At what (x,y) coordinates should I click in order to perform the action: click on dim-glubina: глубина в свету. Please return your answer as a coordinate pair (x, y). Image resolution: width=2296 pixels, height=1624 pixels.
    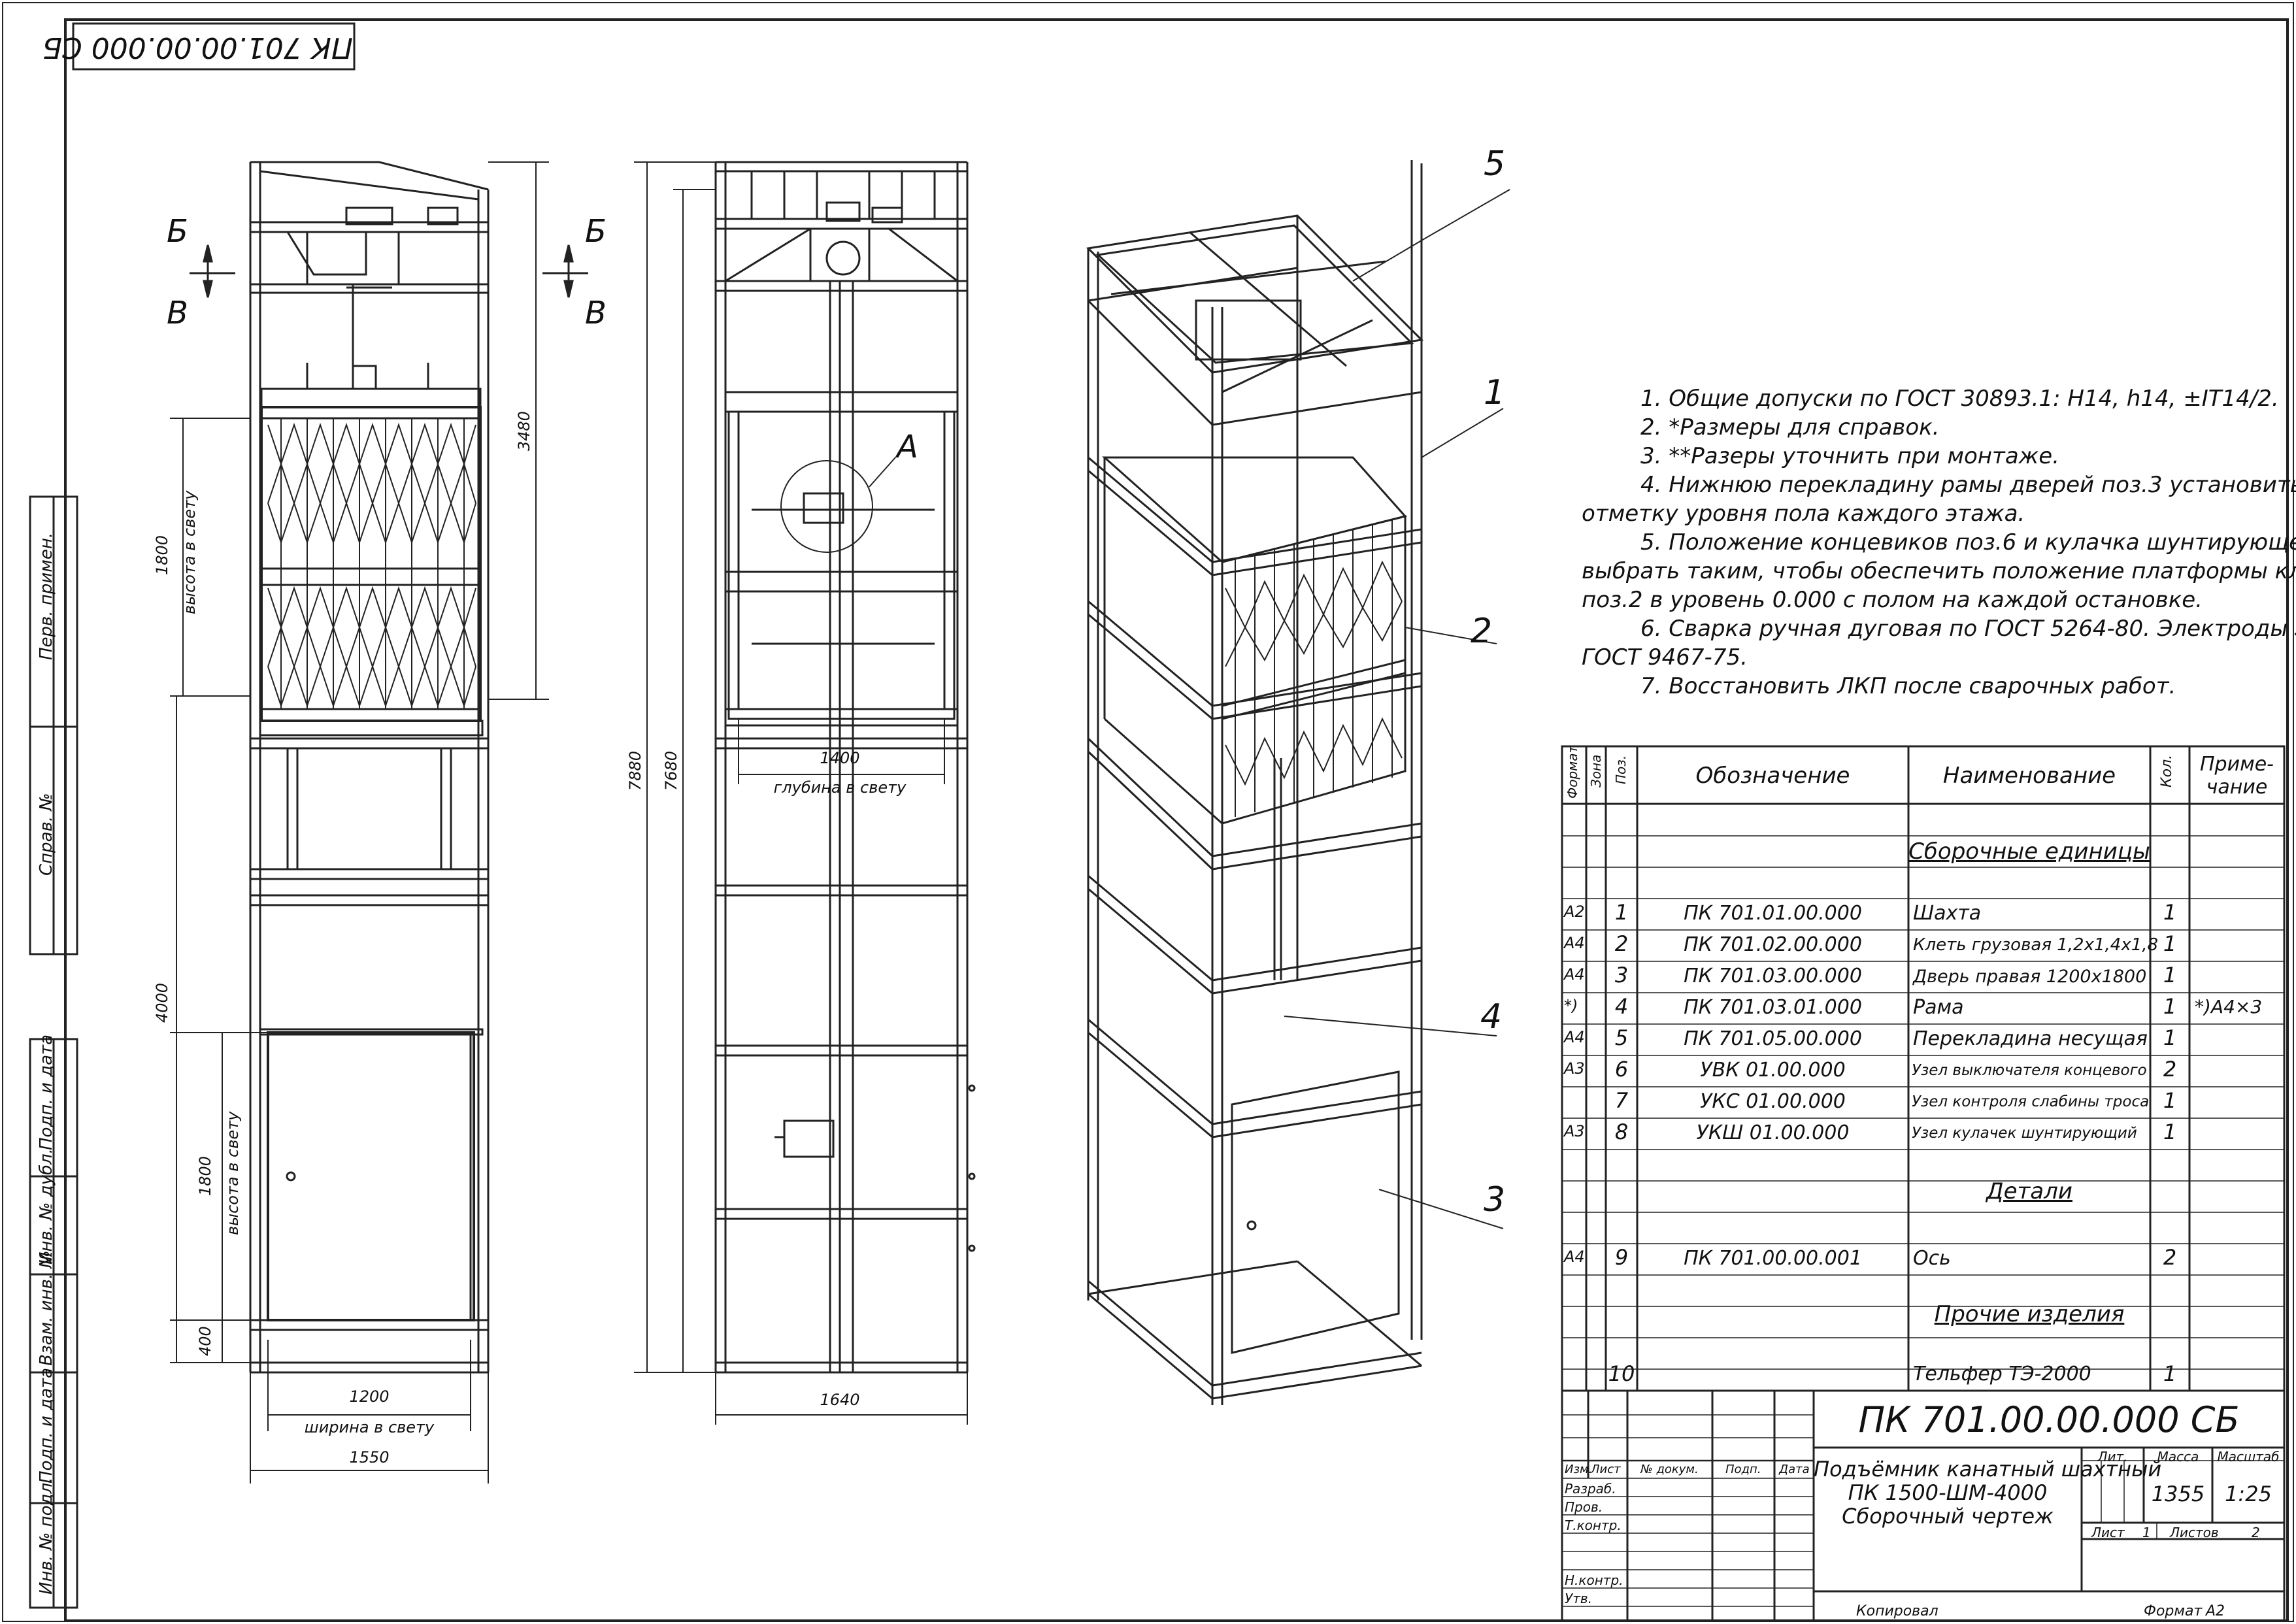
    Looking at the image, I should click on (840, 787).